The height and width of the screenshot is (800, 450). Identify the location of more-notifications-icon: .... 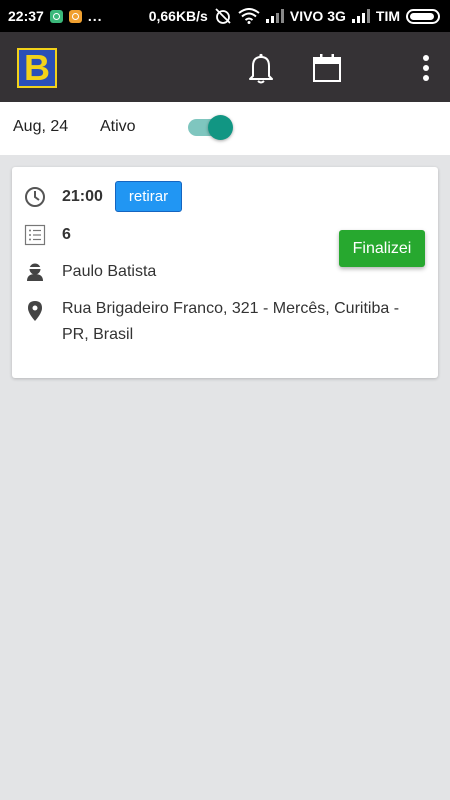
(95, 16).